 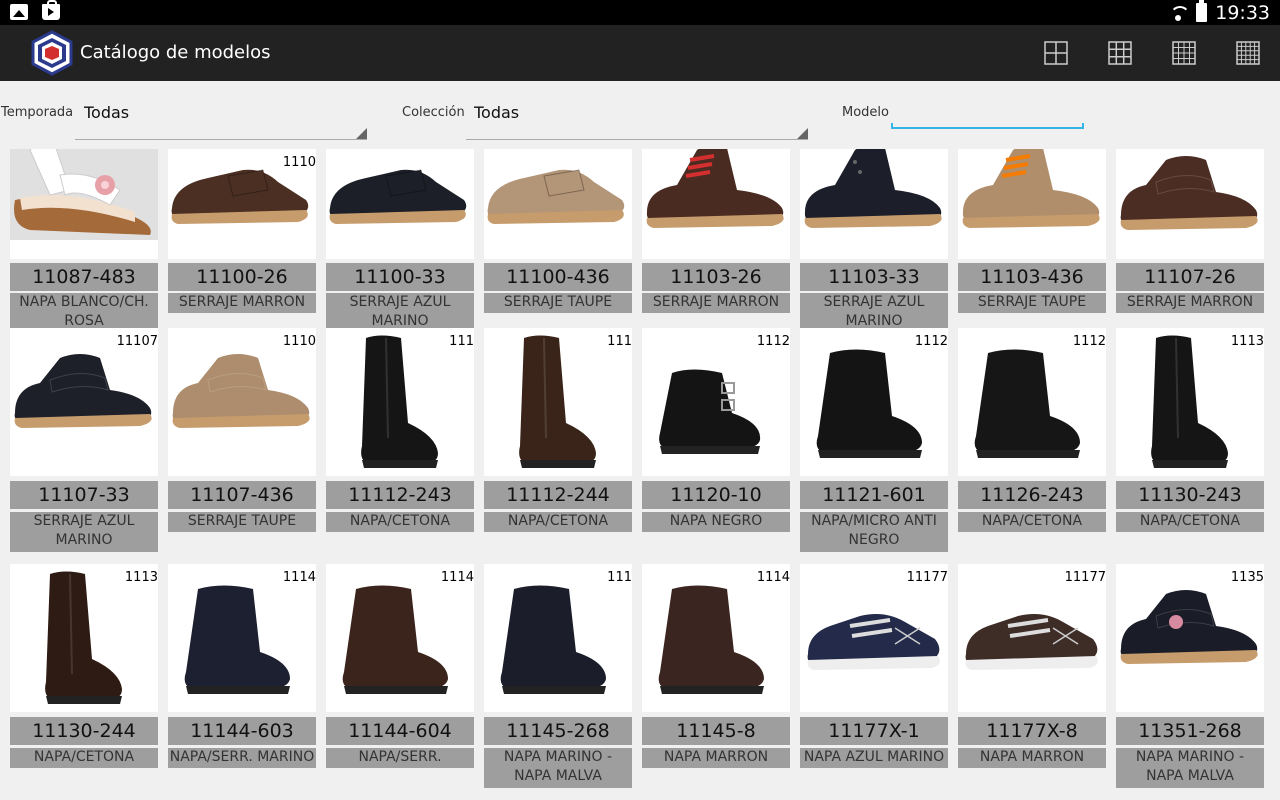 I want to click on coleccion-value: Todas, so click(x=496, y=112).